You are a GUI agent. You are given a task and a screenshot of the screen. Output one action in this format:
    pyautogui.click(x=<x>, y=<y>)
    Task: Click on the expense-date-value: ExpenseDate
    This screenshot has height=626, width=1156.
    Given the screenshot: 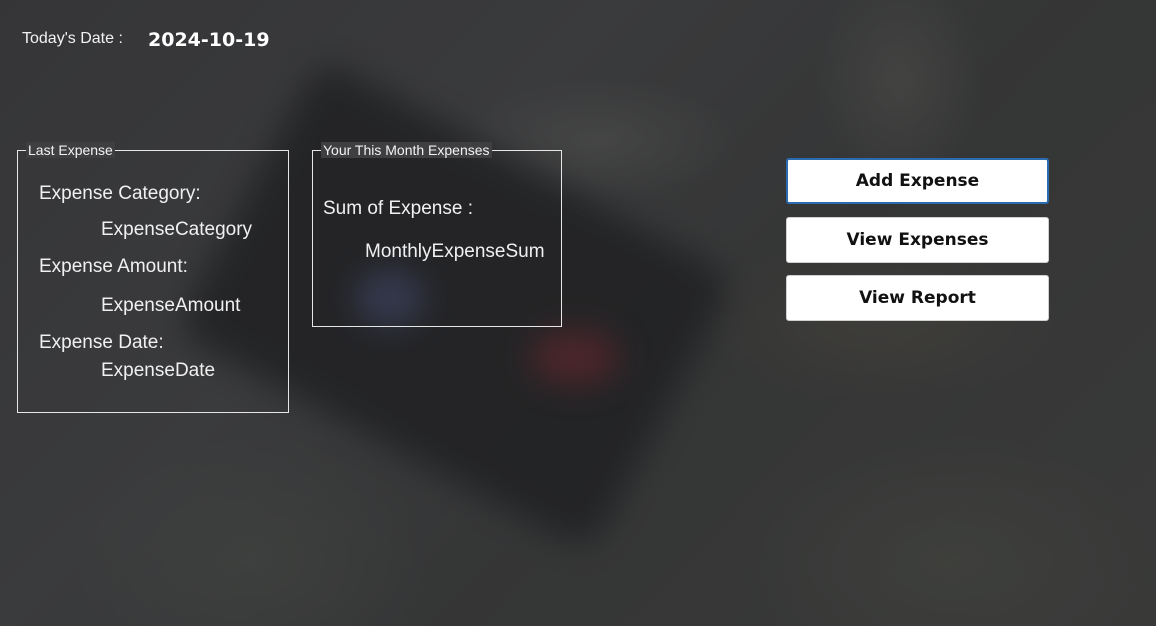 What is the action you would take?
    pyautogui.click(x=158, y=370)
    